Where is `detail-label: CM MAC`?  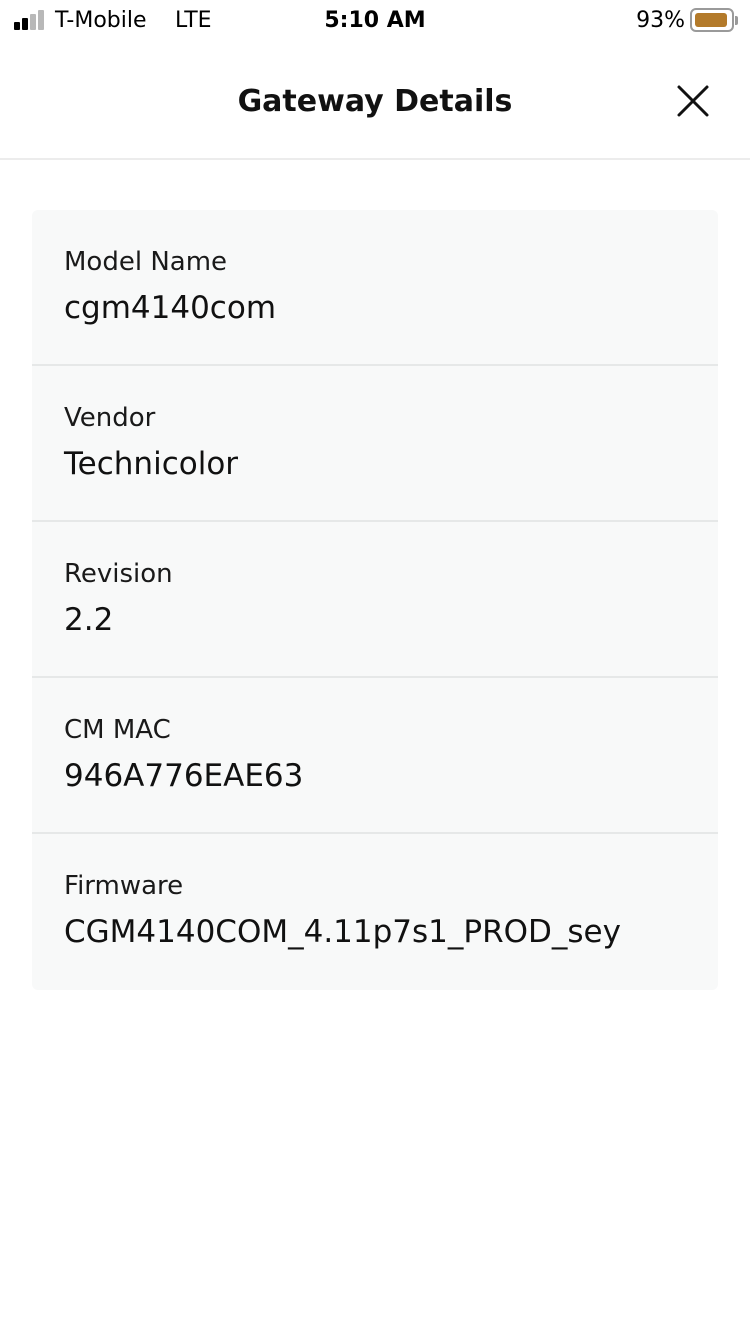
detail-label: CM MAC is located at coordinates (117, 730).